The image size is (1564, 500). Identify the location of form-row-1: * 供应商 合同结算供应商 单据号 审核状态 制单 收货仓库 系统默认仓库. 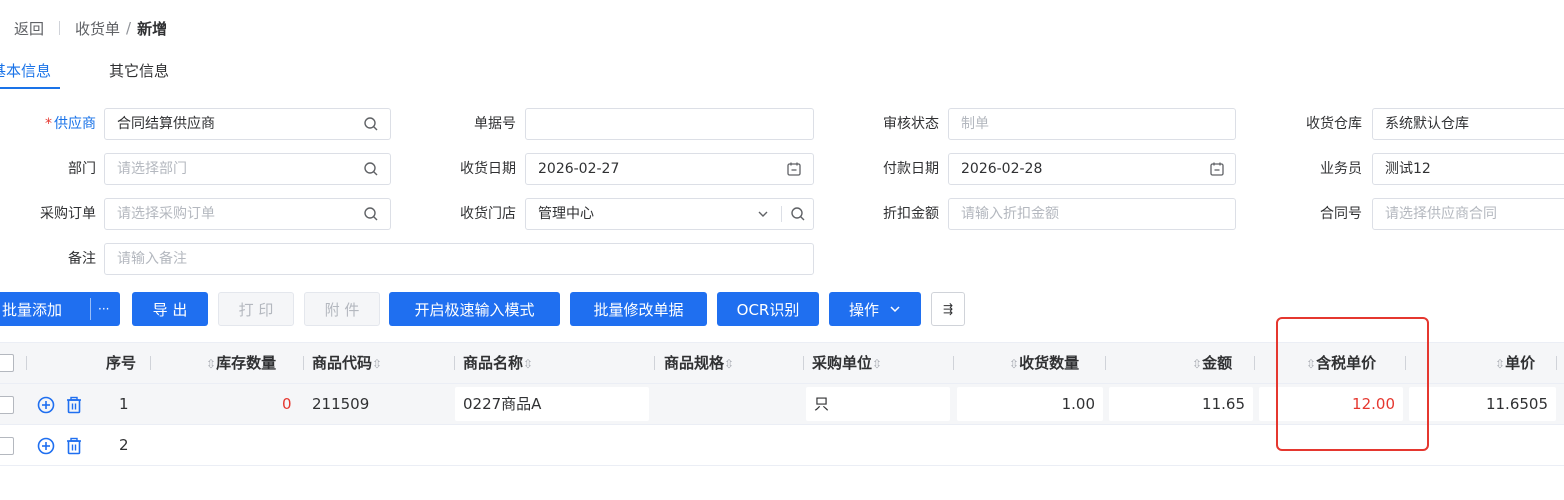
(782, 124).